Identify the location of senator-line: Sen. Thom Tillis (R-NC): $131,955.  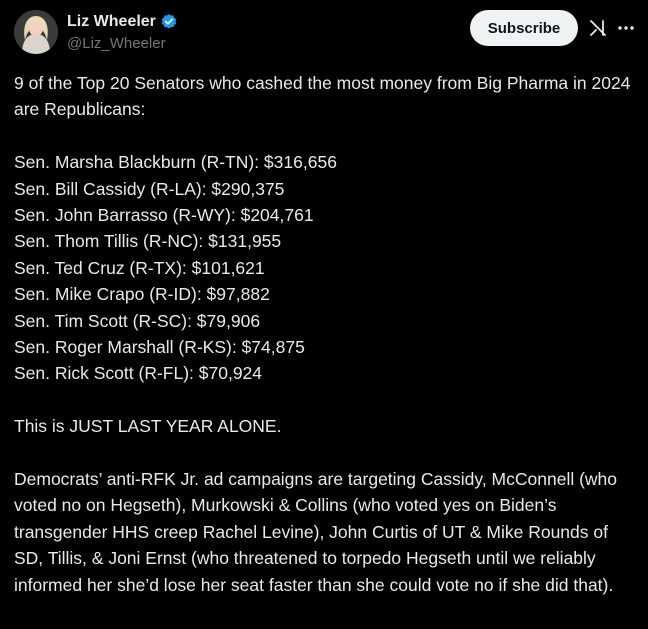
(148, 241).